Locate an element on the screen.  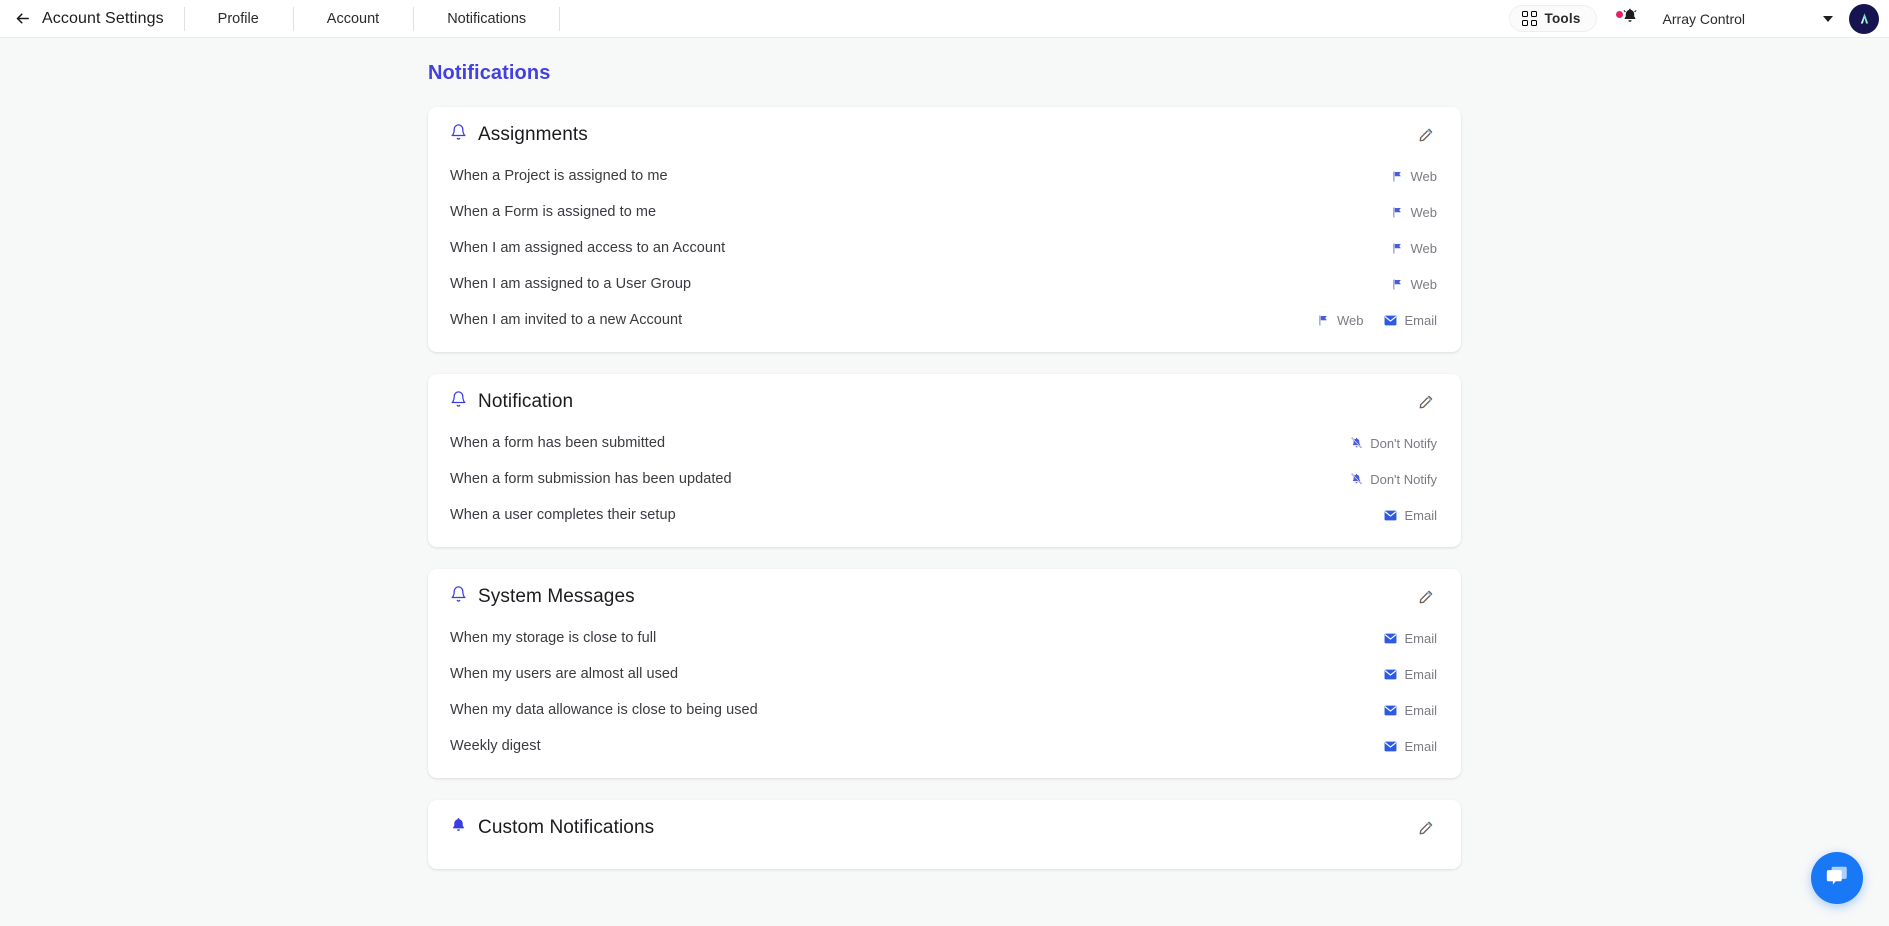
chevron-down-icon is located at coordinates (1828, 18).